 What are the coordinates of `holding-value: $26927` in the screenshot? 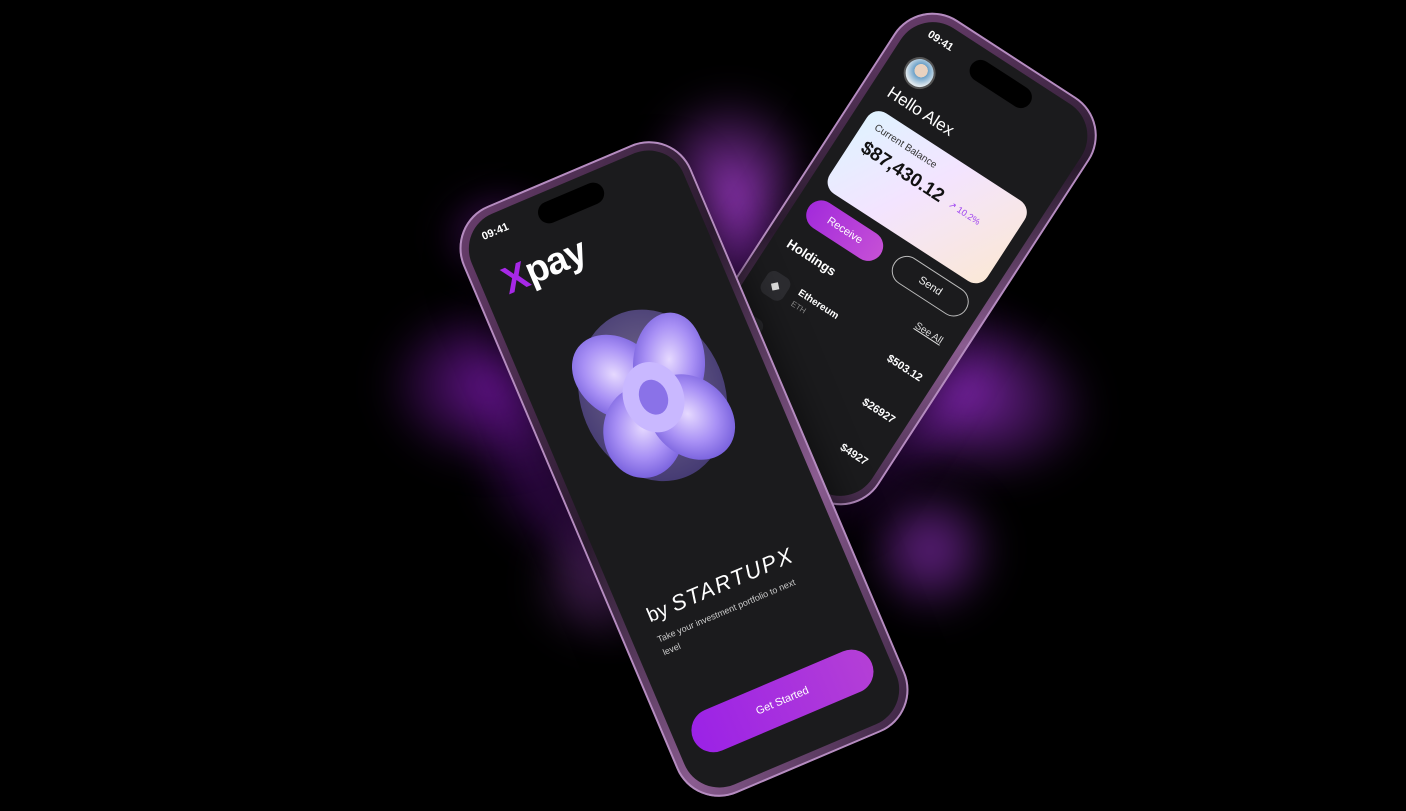 It's located at (878, 411).